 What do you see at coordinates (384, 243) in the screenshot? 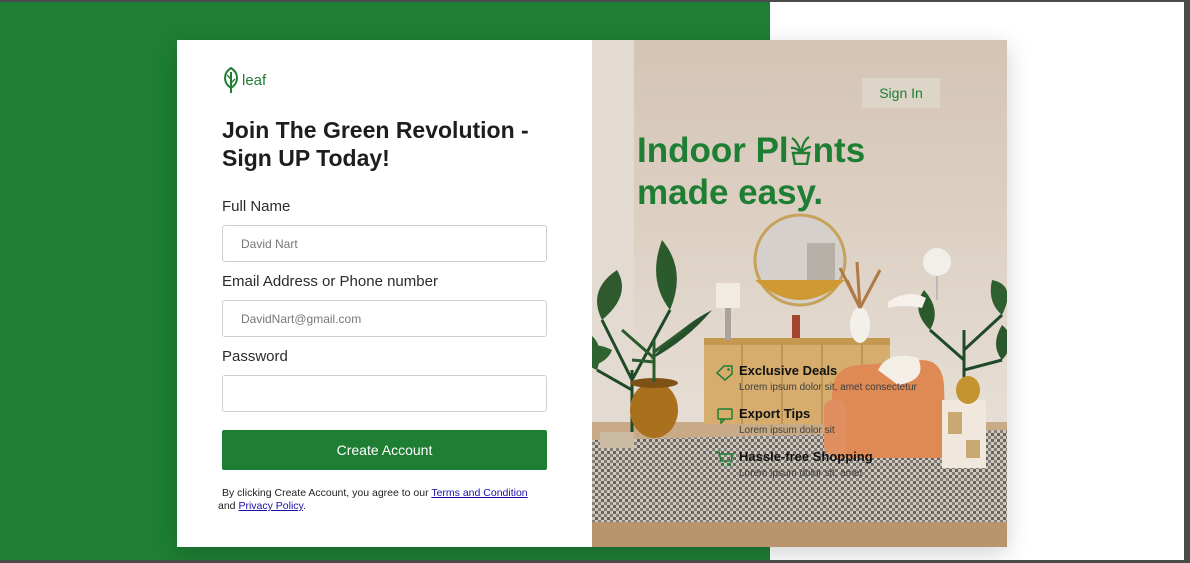
I see `full-name-input` at bounding box center [384, 243].